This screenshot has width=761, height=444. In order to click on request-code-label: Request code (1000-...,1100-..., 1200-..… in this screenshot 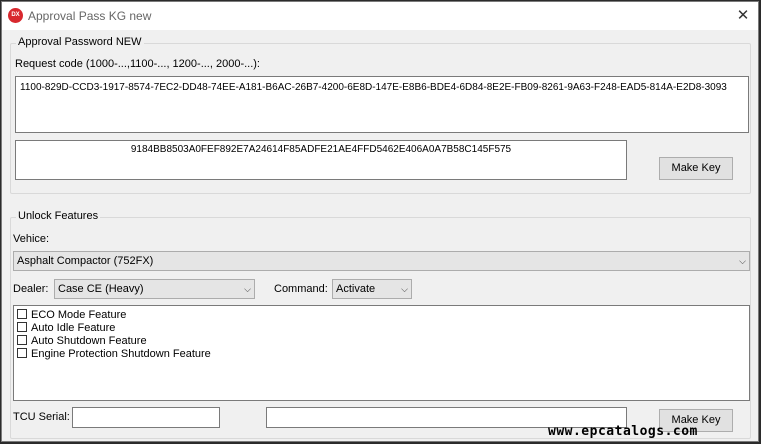, I will do `click(137, 64)`.